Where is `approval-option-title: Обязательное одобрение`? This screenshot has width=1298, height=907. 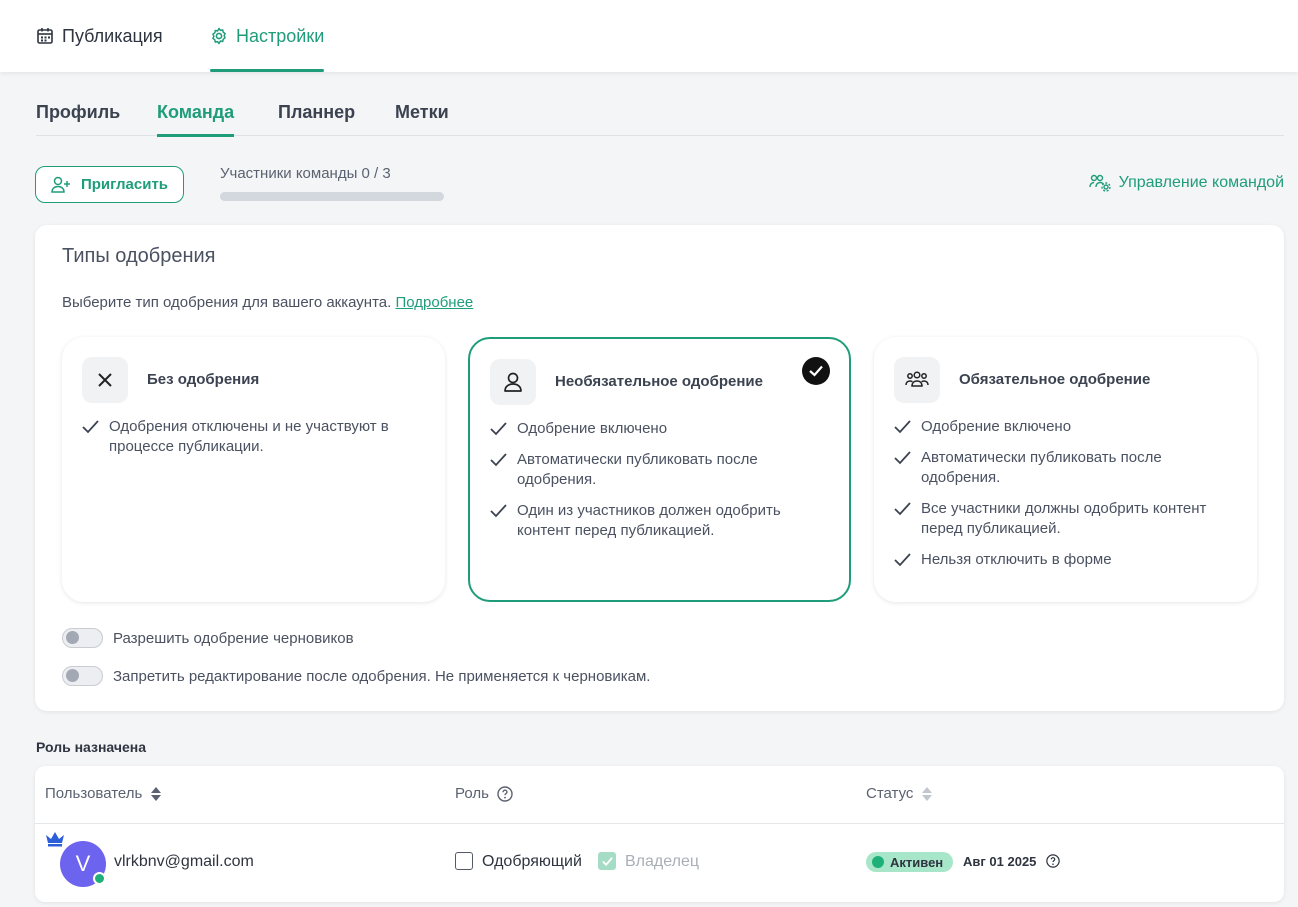 approval-option-title: Обязательное одобрение is located at coordinates (1055, 379).